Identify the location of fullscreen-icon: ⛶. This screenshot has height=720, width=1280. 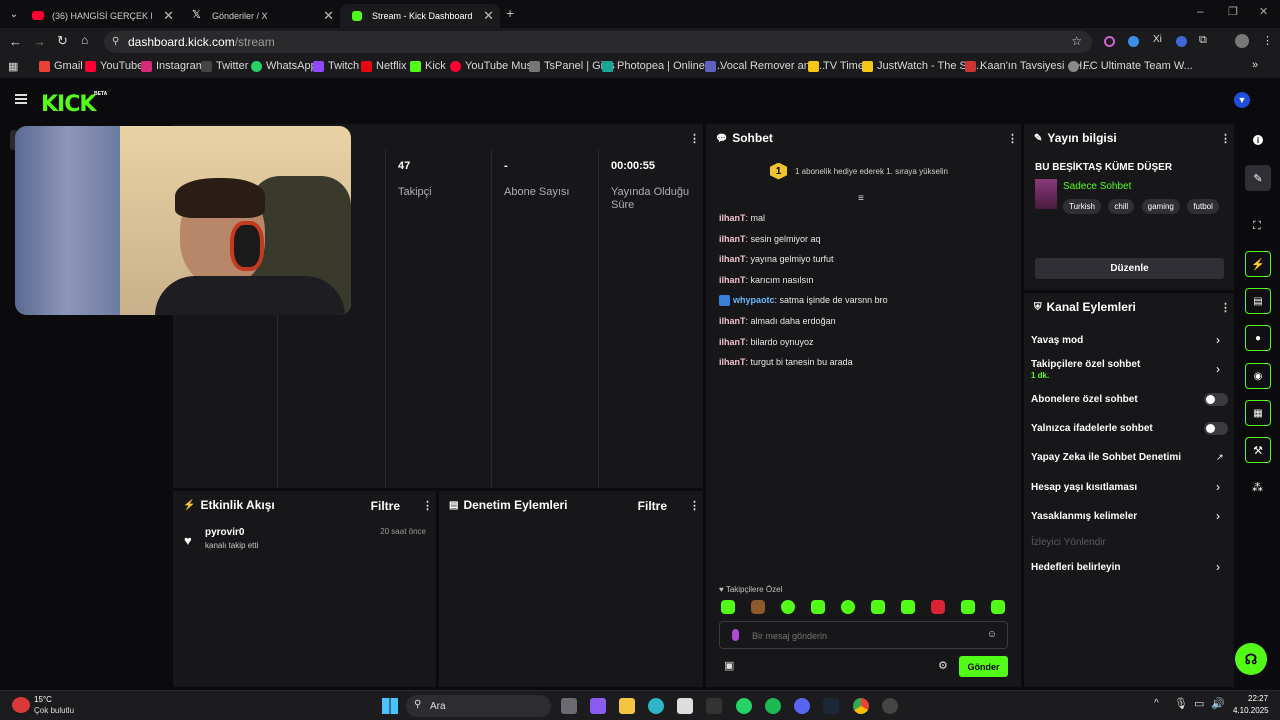
(1257, 226).